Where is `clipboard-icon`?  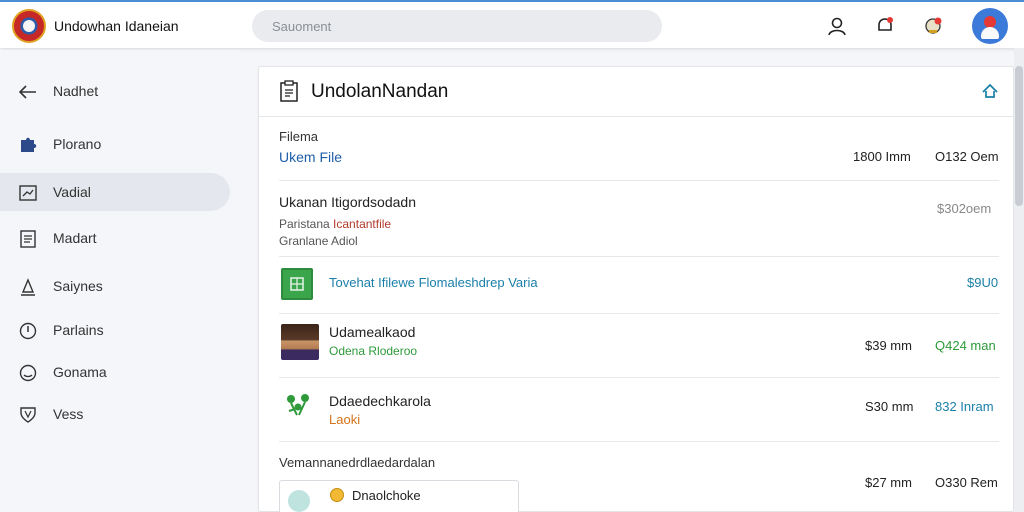 clipboard-icon is located at coordinates (289, 93).